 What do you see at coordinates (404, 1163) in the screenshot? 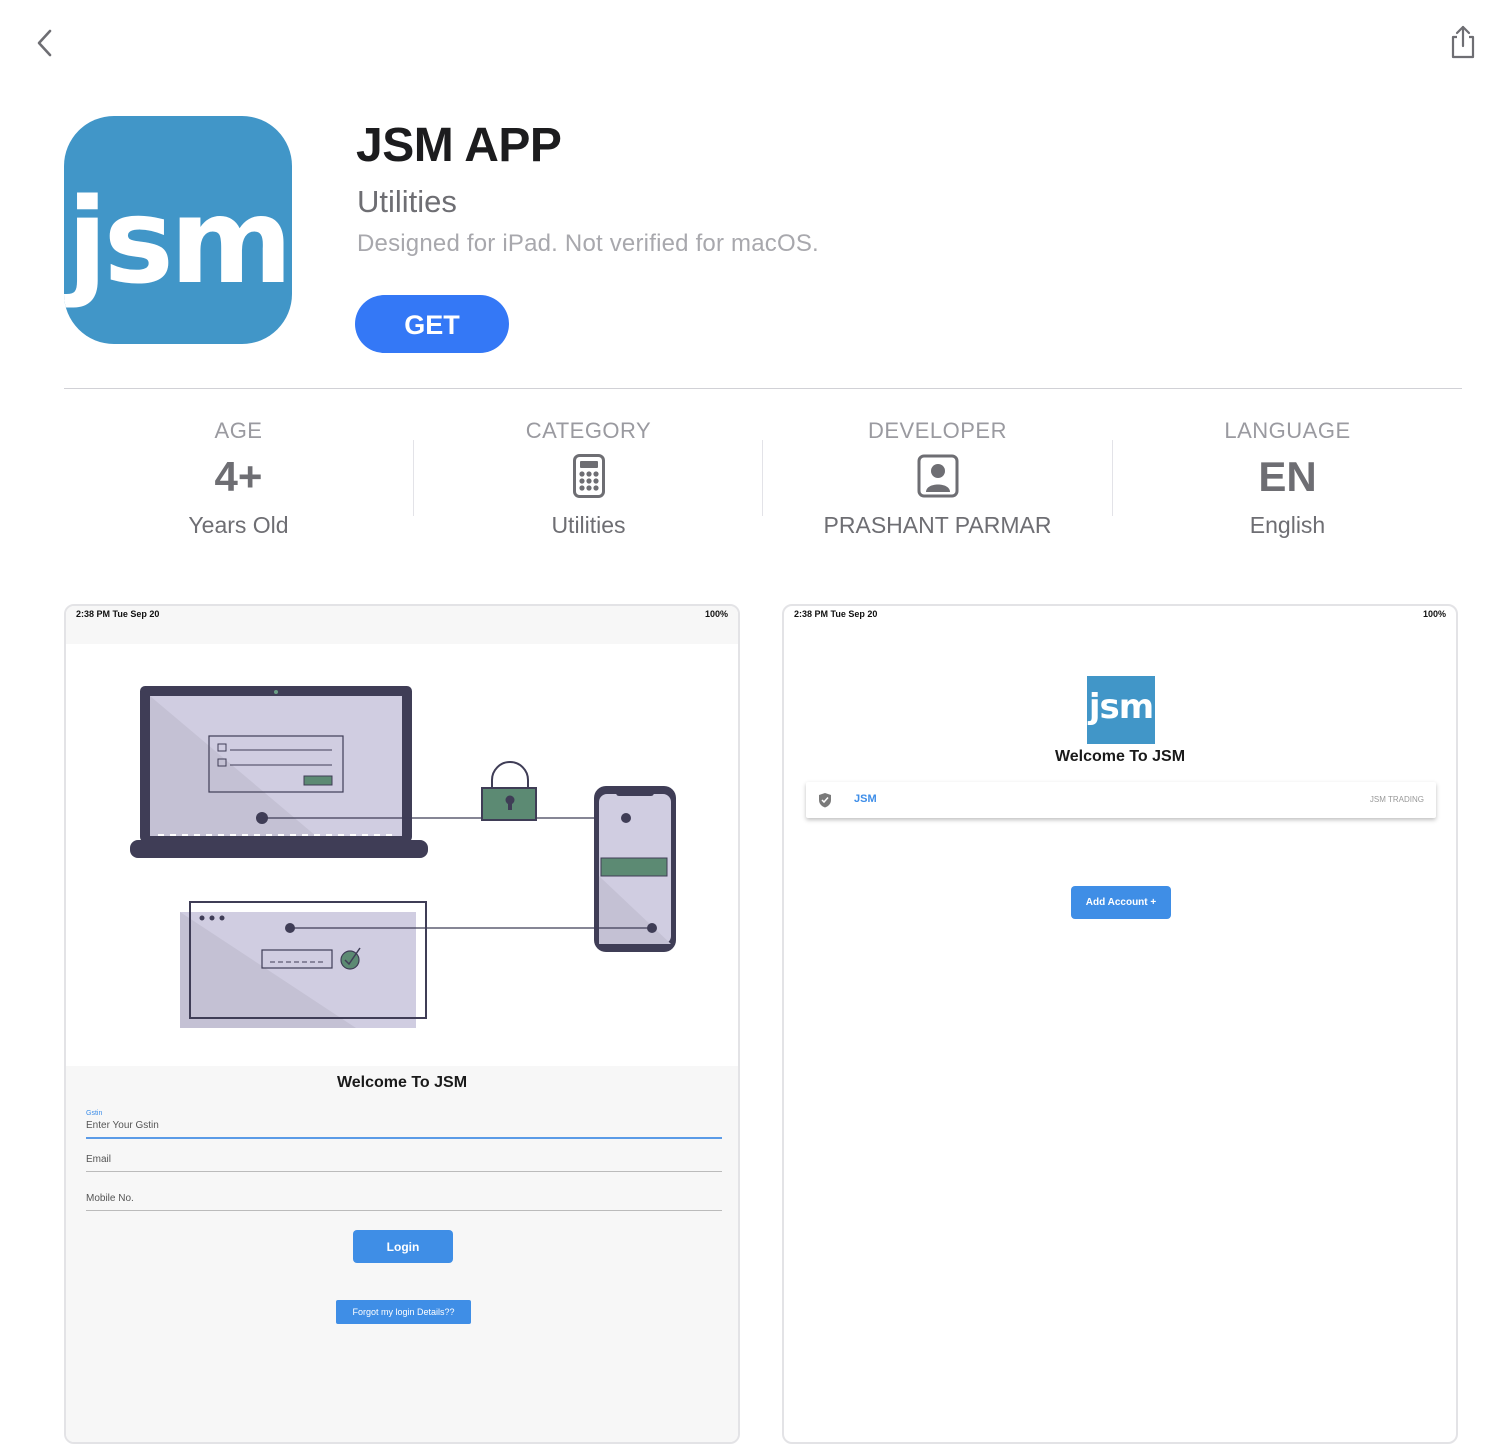
I see `email-field: Email` at bounding box center [404, 1163].